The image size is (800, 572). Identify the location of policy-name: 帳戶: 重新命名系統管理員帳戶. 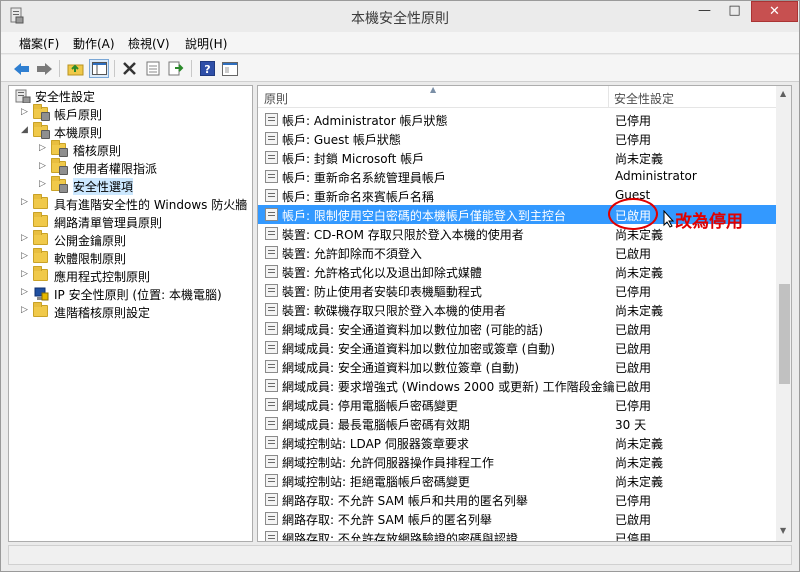
(364, 178).